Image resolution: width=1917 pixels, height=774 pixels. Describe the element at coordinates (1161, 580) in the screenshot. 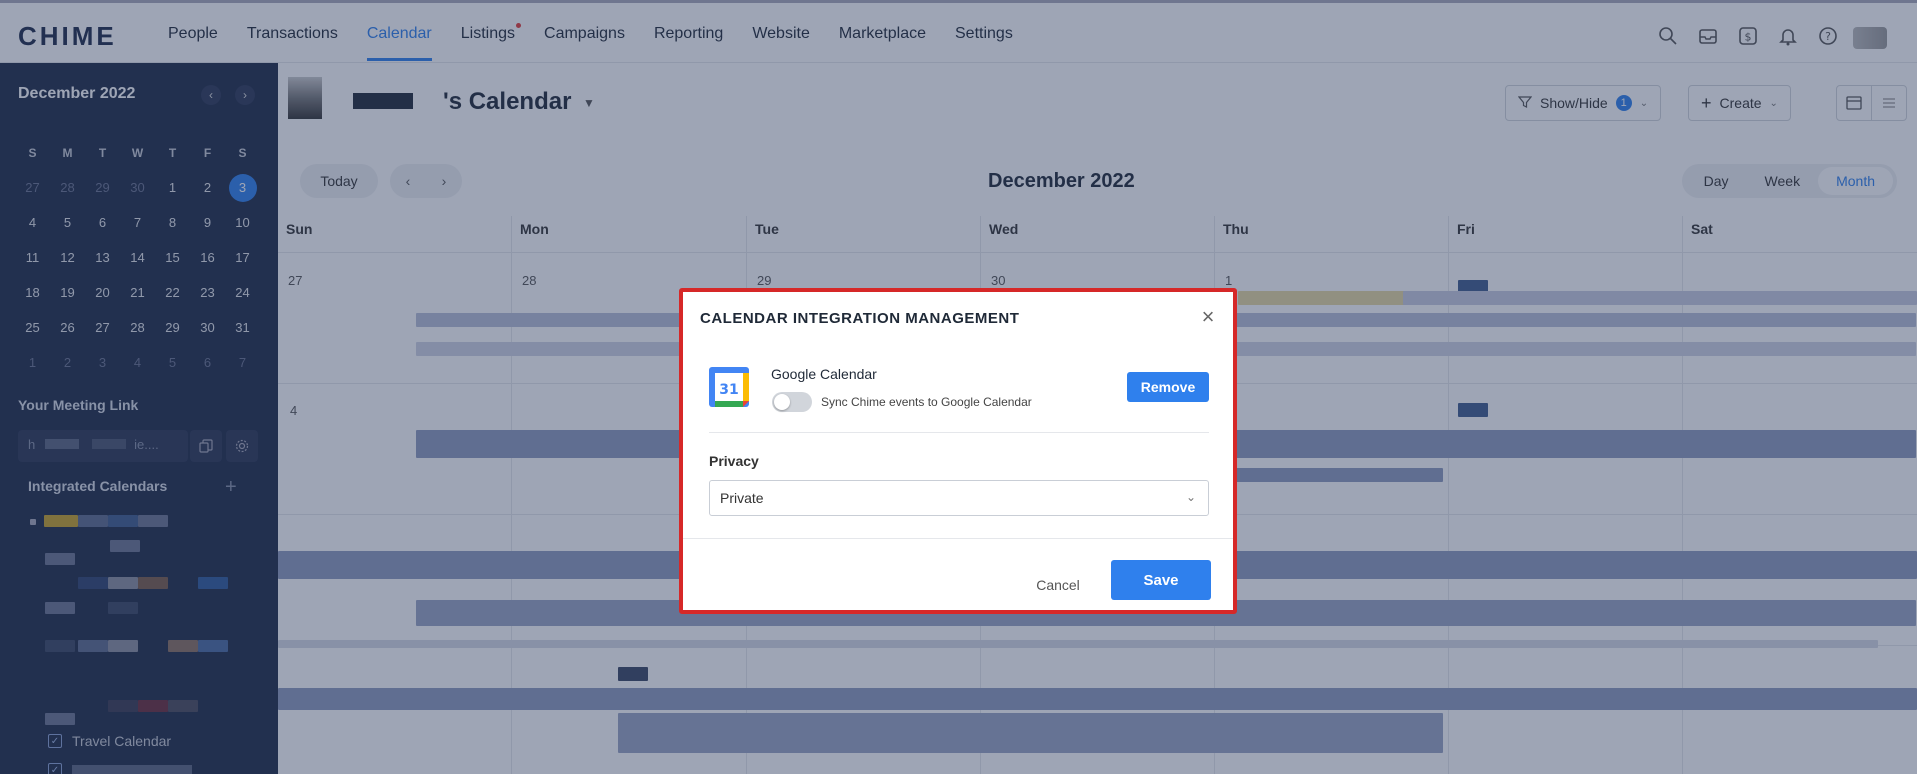

I see `save-button: Save` at that location.